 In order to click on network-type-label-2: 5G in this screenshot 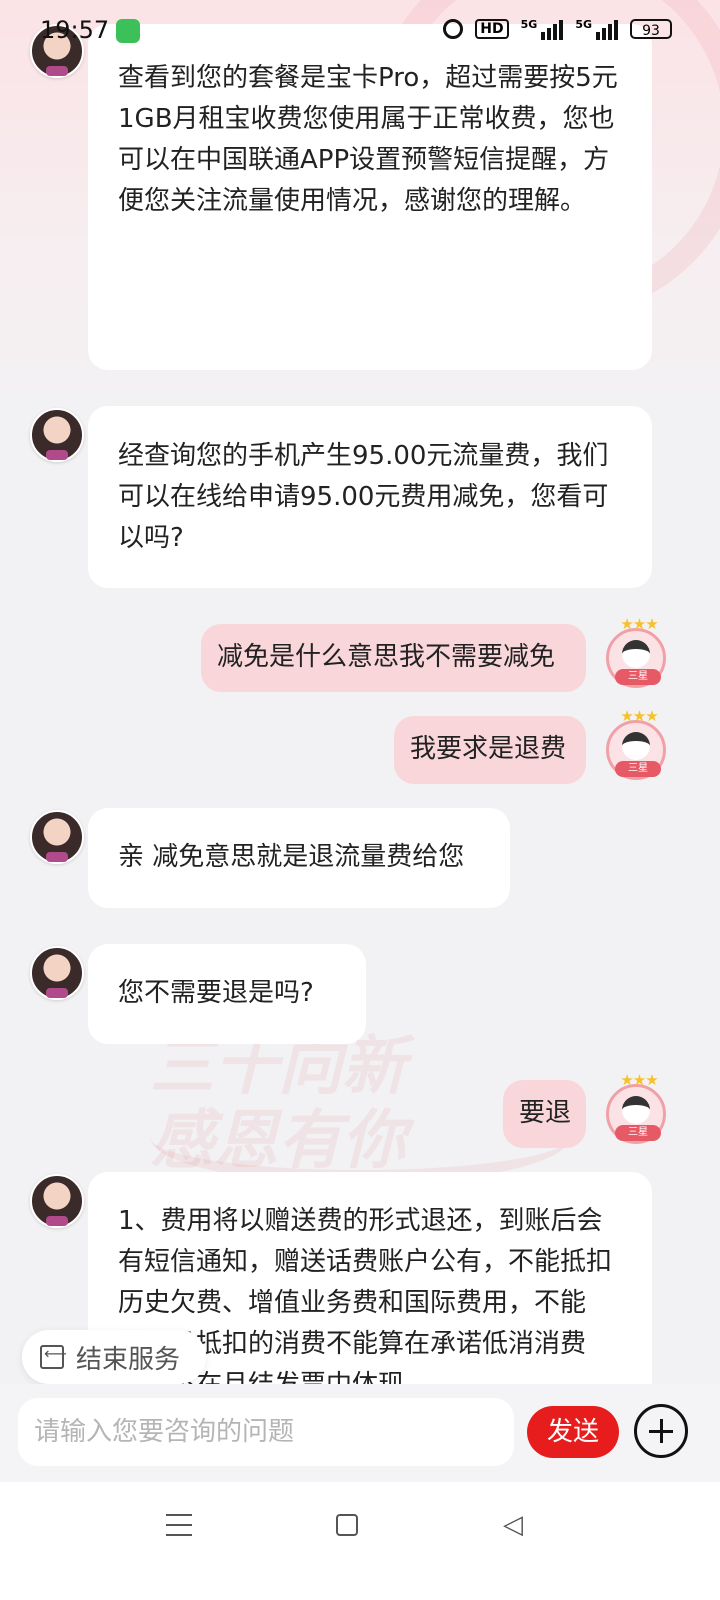, I will do `click(583, 24)`.